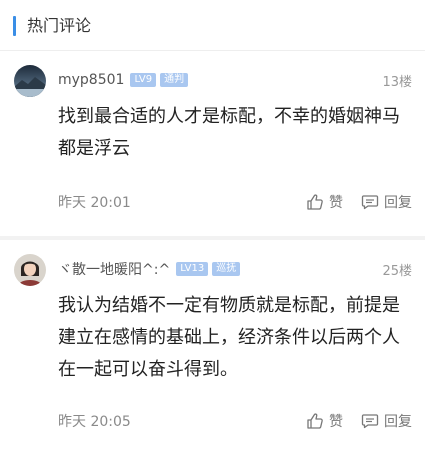 Image resolution: width=425 pixels, height=460 pixels. Describe the element at coordinates (397, 271) in the screenshot. I see `floor-number: 25楼` at that location.